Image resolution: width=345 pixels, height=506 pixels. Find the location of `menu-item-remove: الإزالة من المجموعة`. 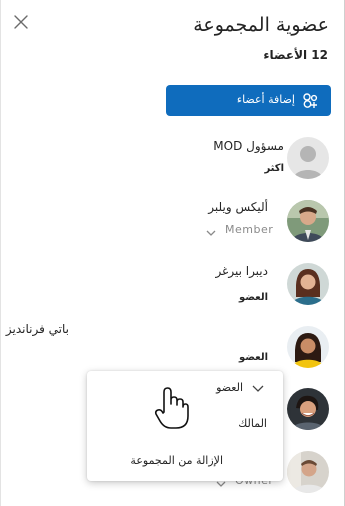

menu-item-remove: الإزالة من المجموعة is located at coordinates (176, 460).